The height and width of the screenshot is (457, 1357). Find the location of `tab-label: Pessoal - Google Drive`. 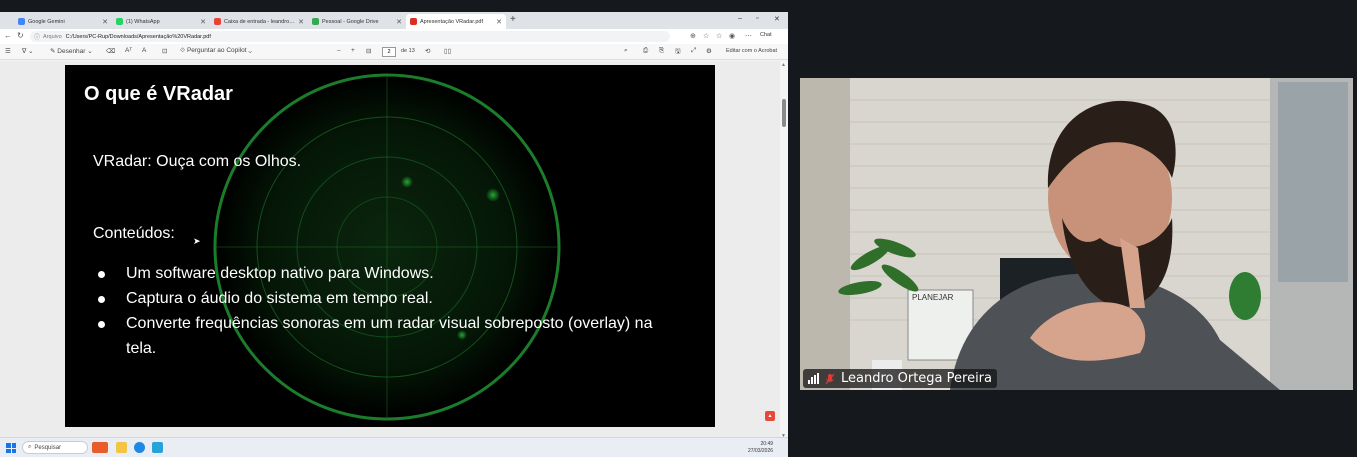

tab-label: Pessoal - Google Drive is located at coordinates (350, 21).